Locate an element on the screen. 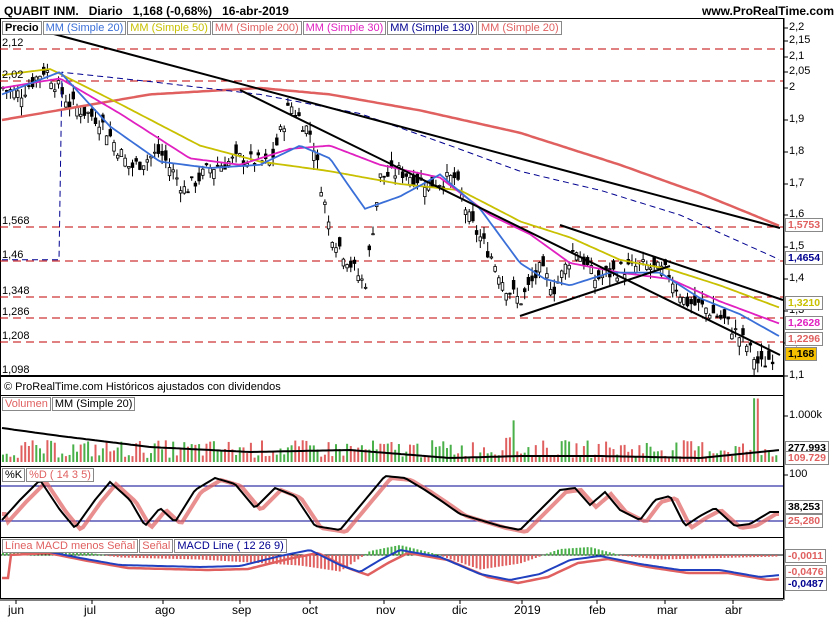  legend-entry: %K is located at coordinates (14, 475).